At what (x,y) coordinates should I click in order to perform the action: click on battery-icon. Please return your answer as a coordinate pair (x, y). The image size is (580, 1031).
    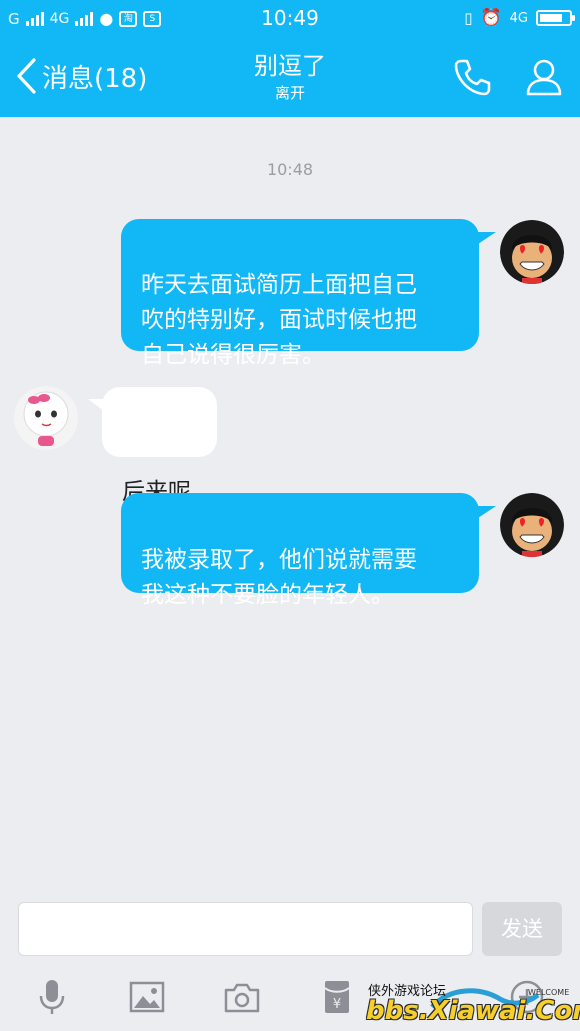
    Looking at the image, I should click on (555, 18).